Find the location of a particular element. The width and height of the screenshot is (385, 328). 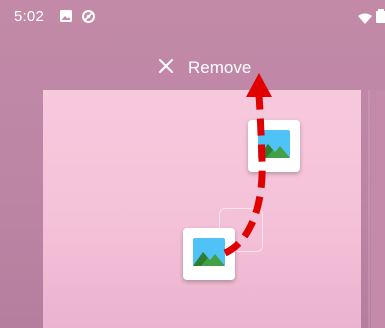

drag-arrow-overlay is located at coordinates (247, 165).